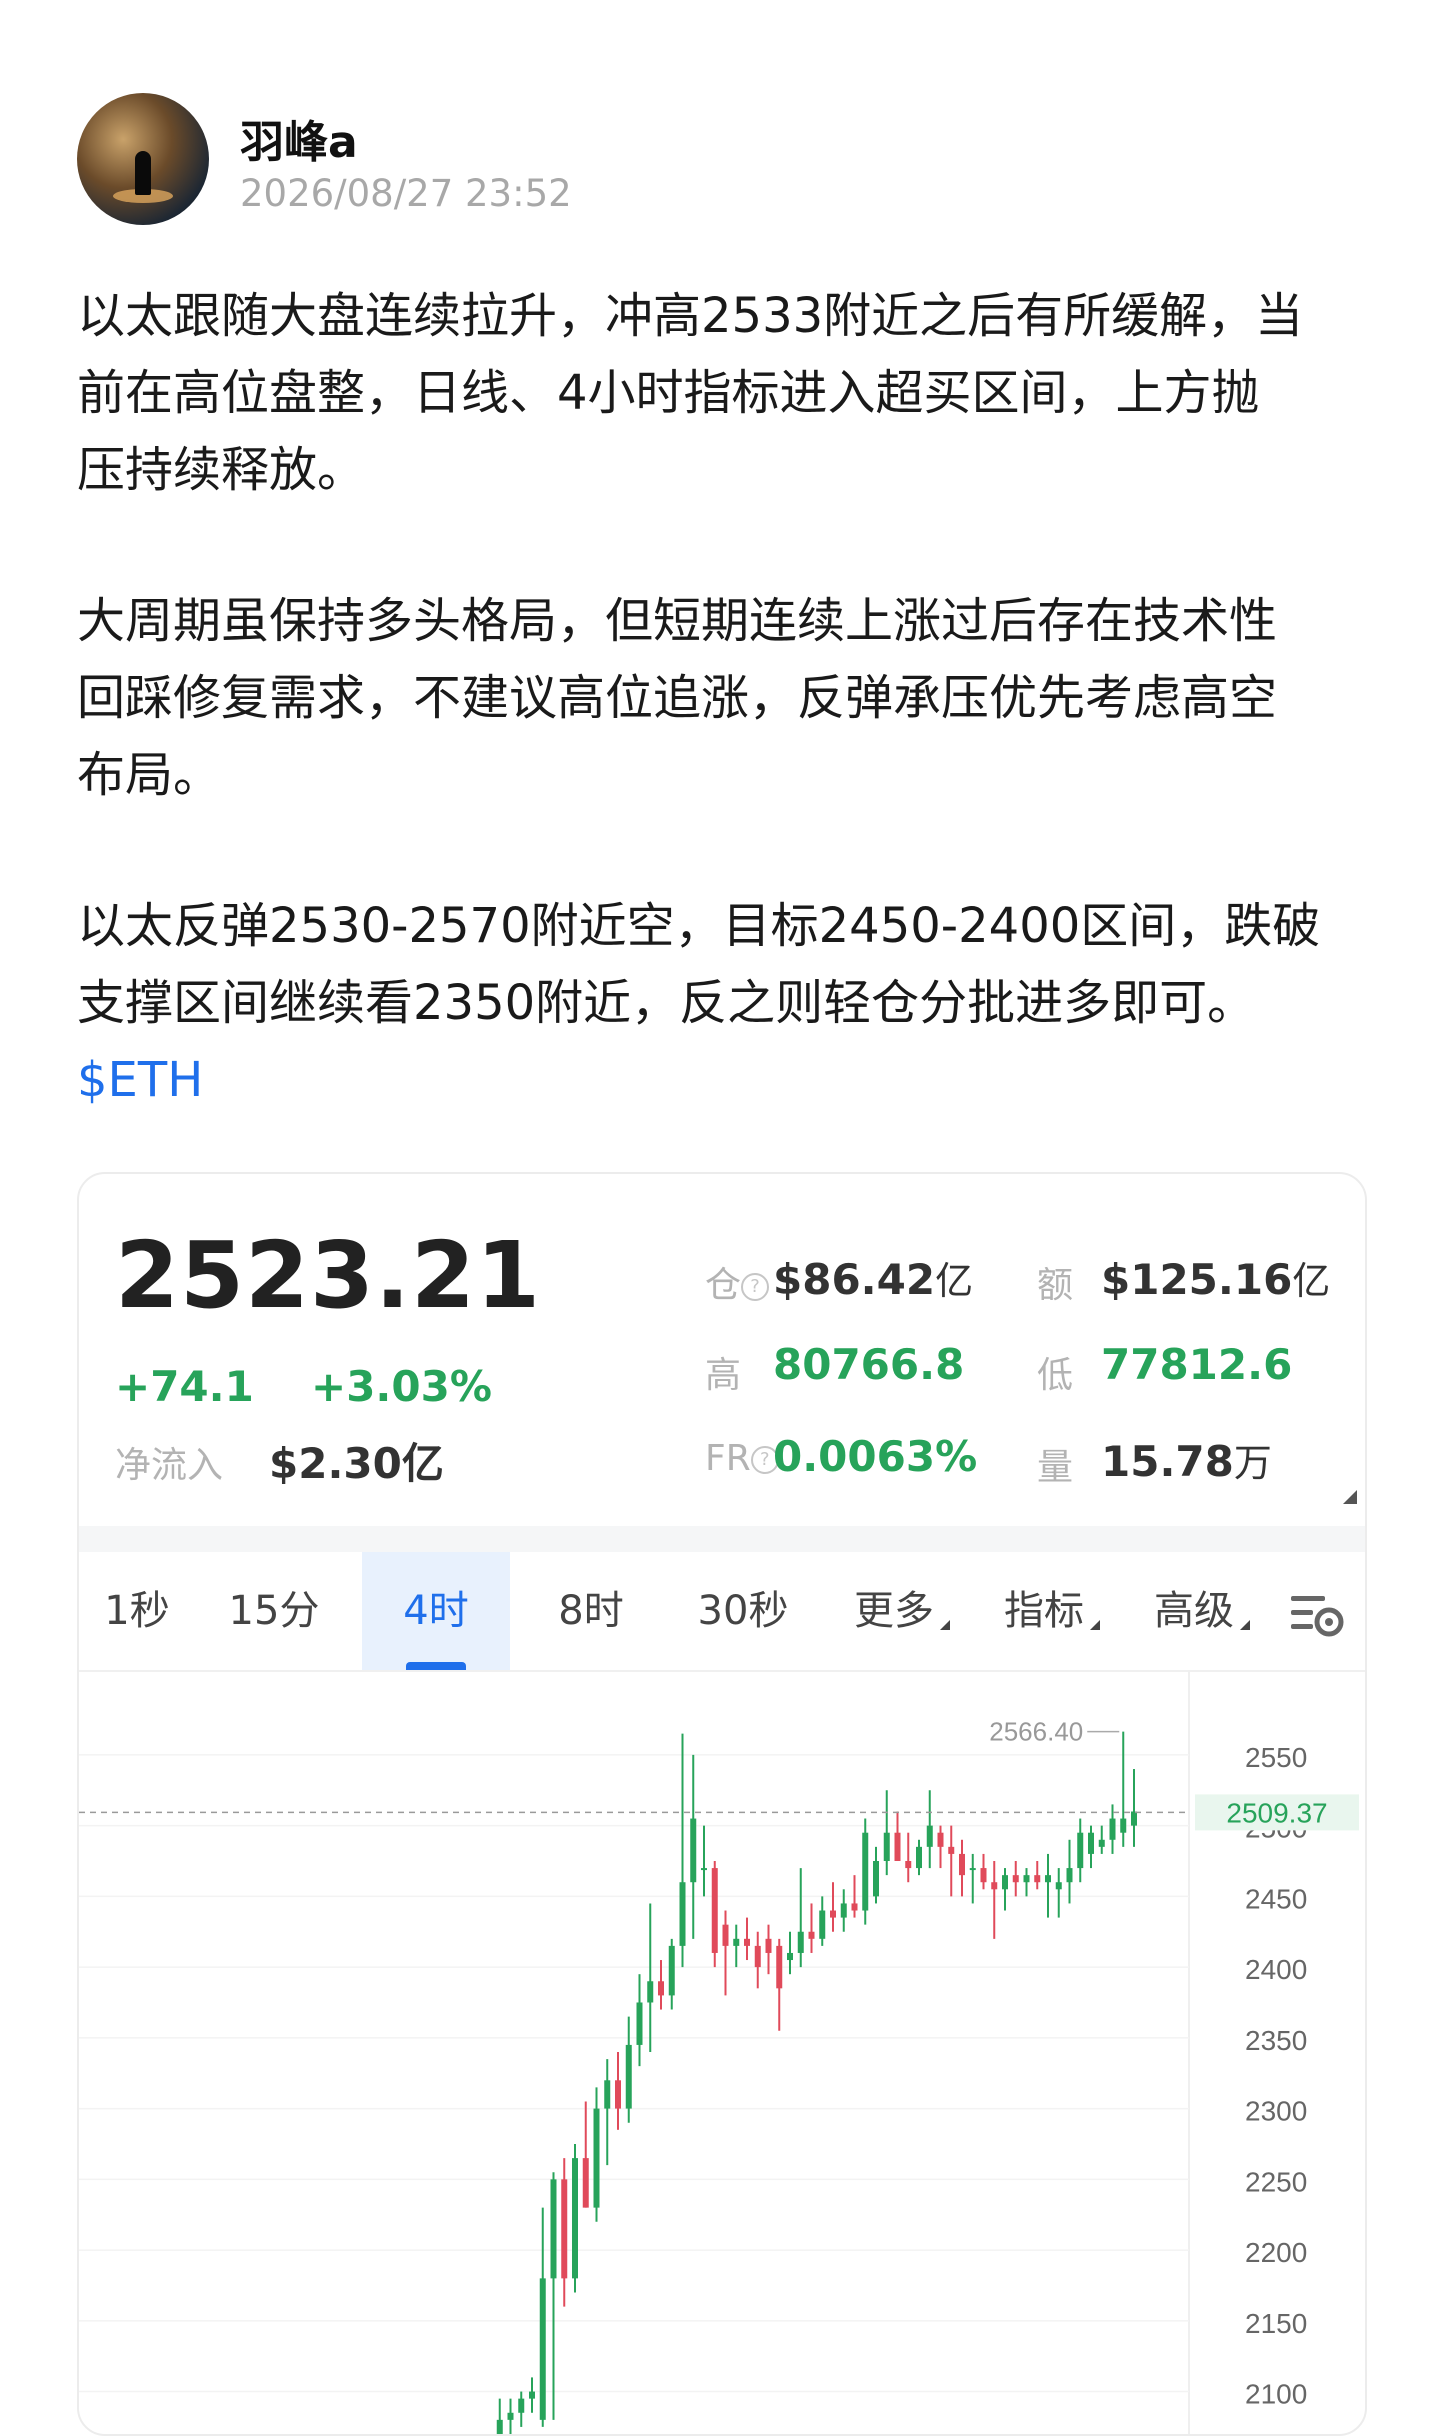 The image size is (1440, 2436). What do you see at coordinates (143, 173) in the screenshot?
I see `avatar-figure` at bounding box center [143, 173].